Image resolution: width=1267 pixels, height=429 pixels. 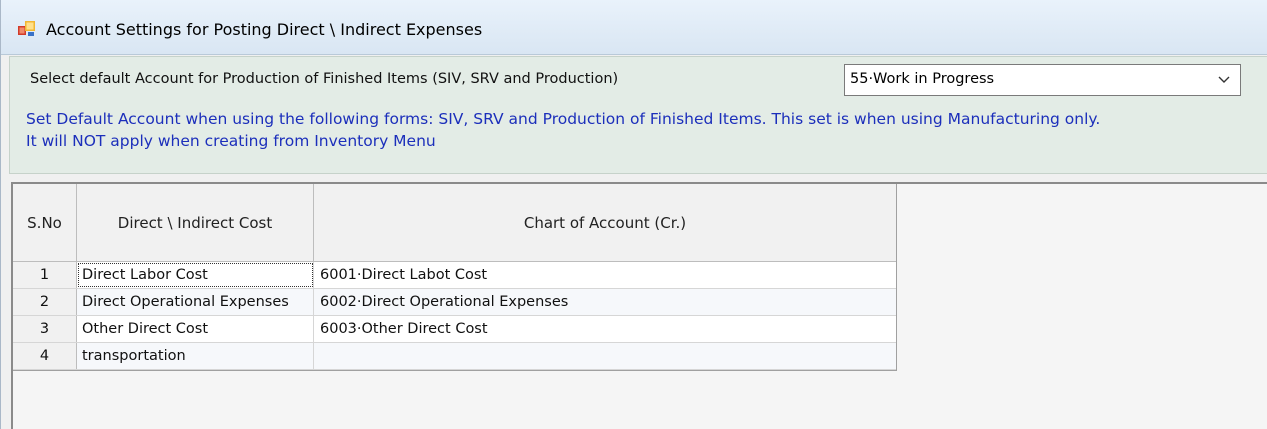 I want to click on cost-cell: Other Direct Cost, so click(x=195, y=329).